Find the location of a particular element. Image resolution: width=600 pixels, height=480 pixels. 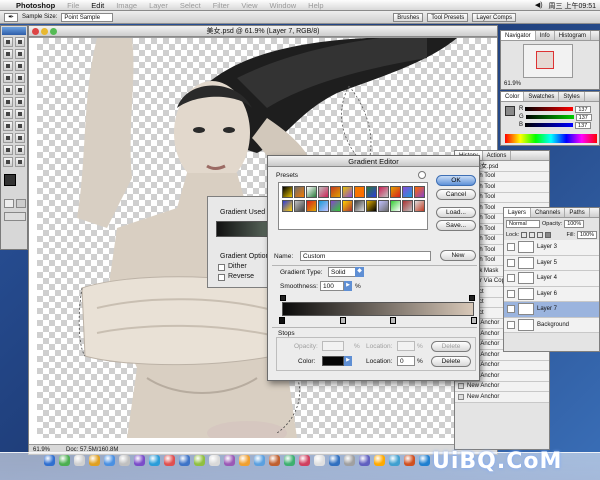

menu-edit: Edit is located at coordinates (97, 5).